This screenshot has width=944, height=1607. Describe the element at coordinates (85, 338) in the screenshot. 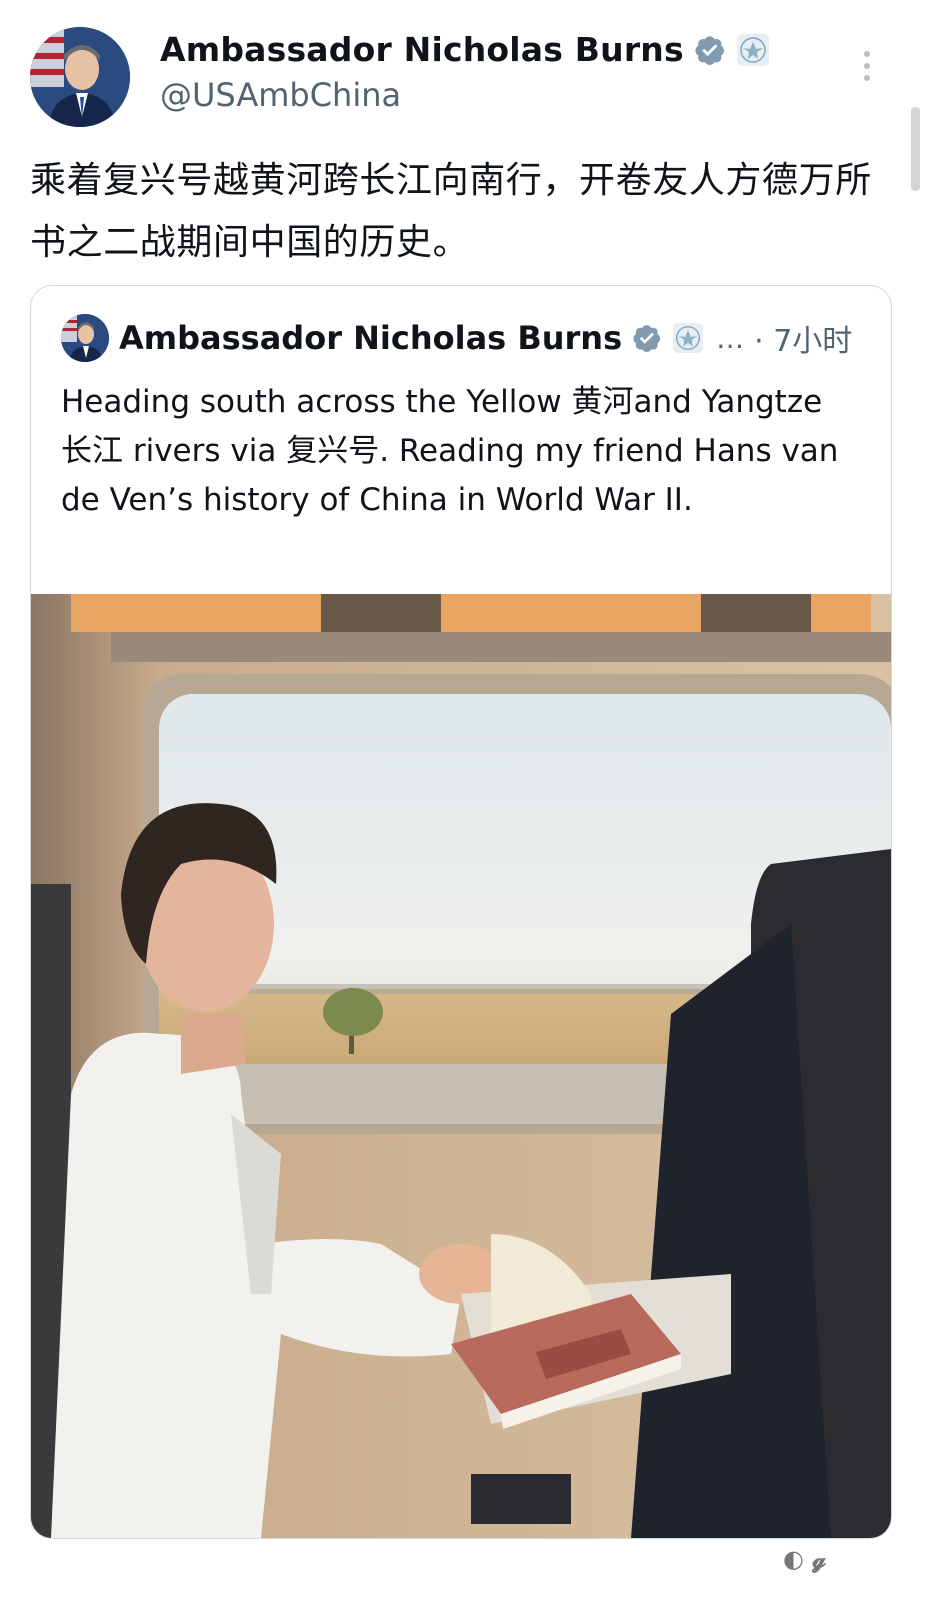

I see `quoted-avatar` at that location.